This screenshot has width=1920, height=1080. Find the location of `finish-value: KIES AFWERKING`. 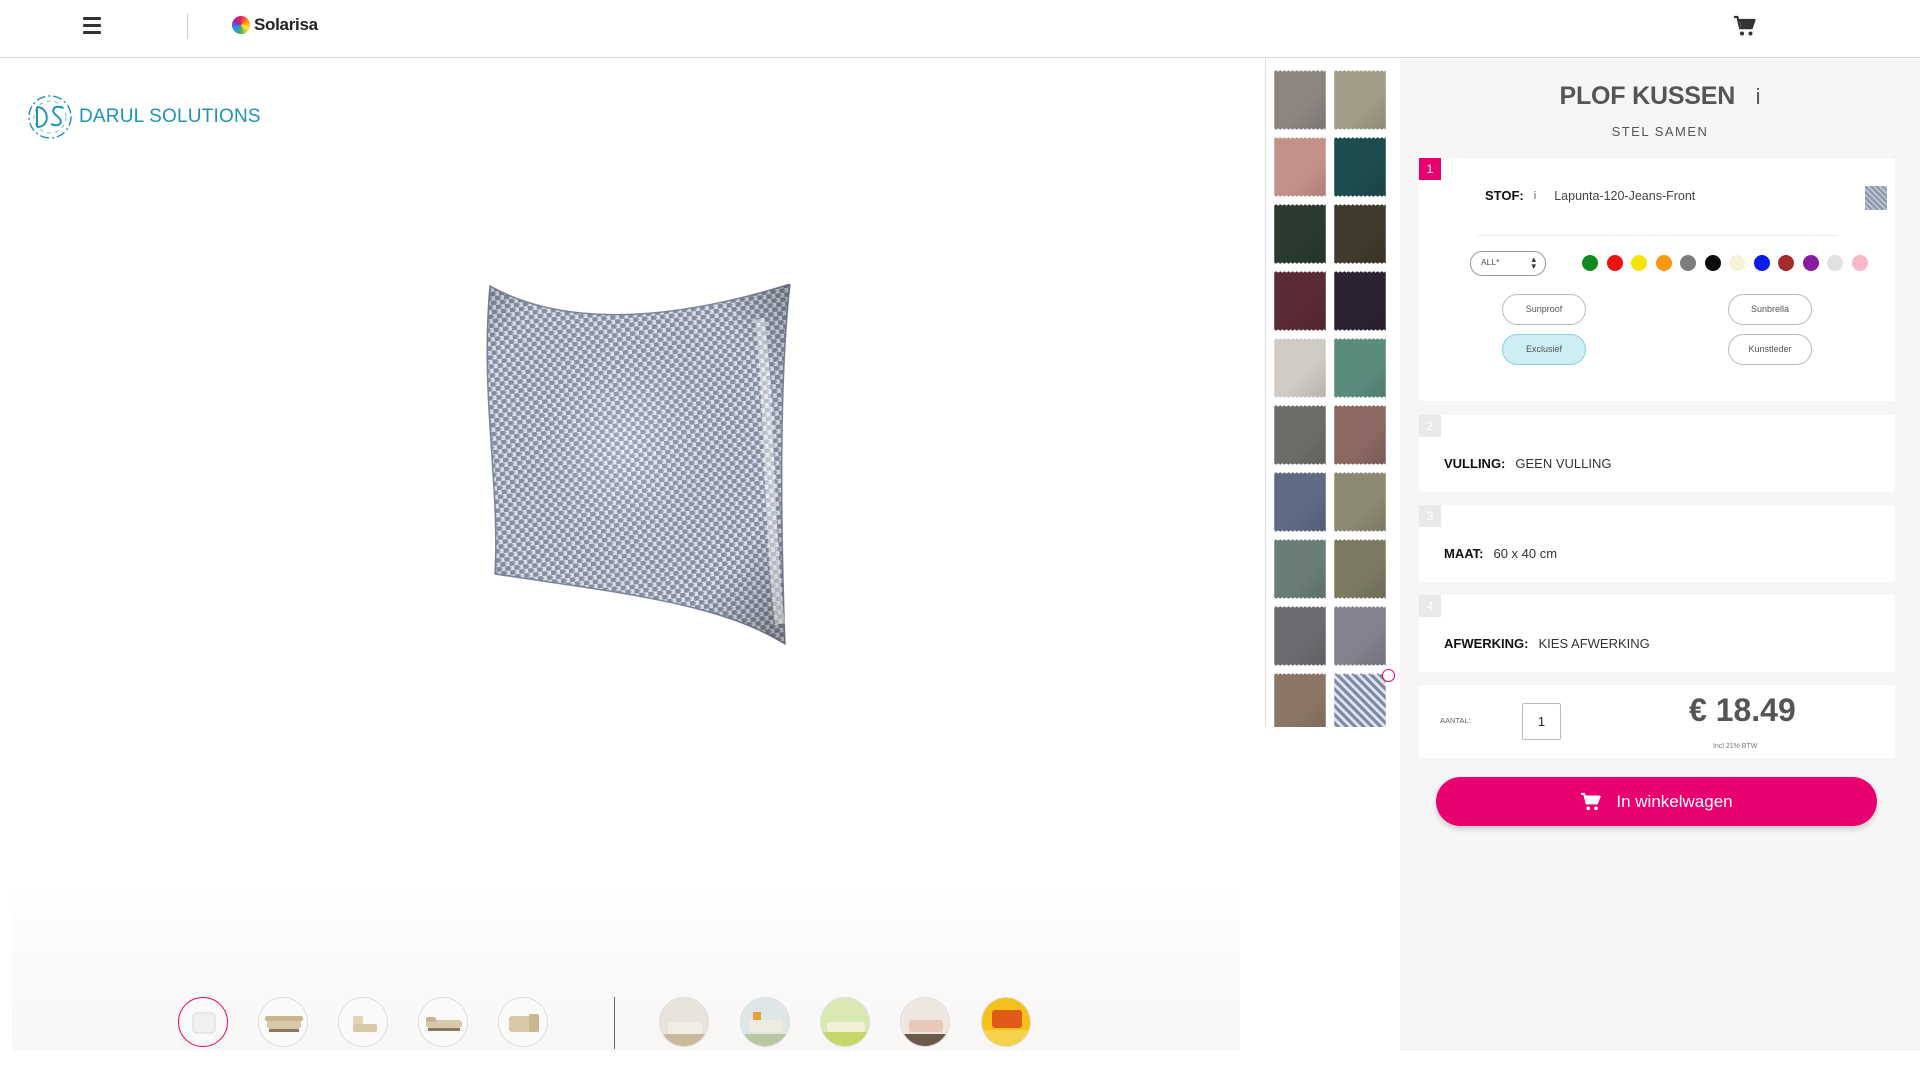

finish-value: KIES AFWERKING is located at coordinates (1594, 643).